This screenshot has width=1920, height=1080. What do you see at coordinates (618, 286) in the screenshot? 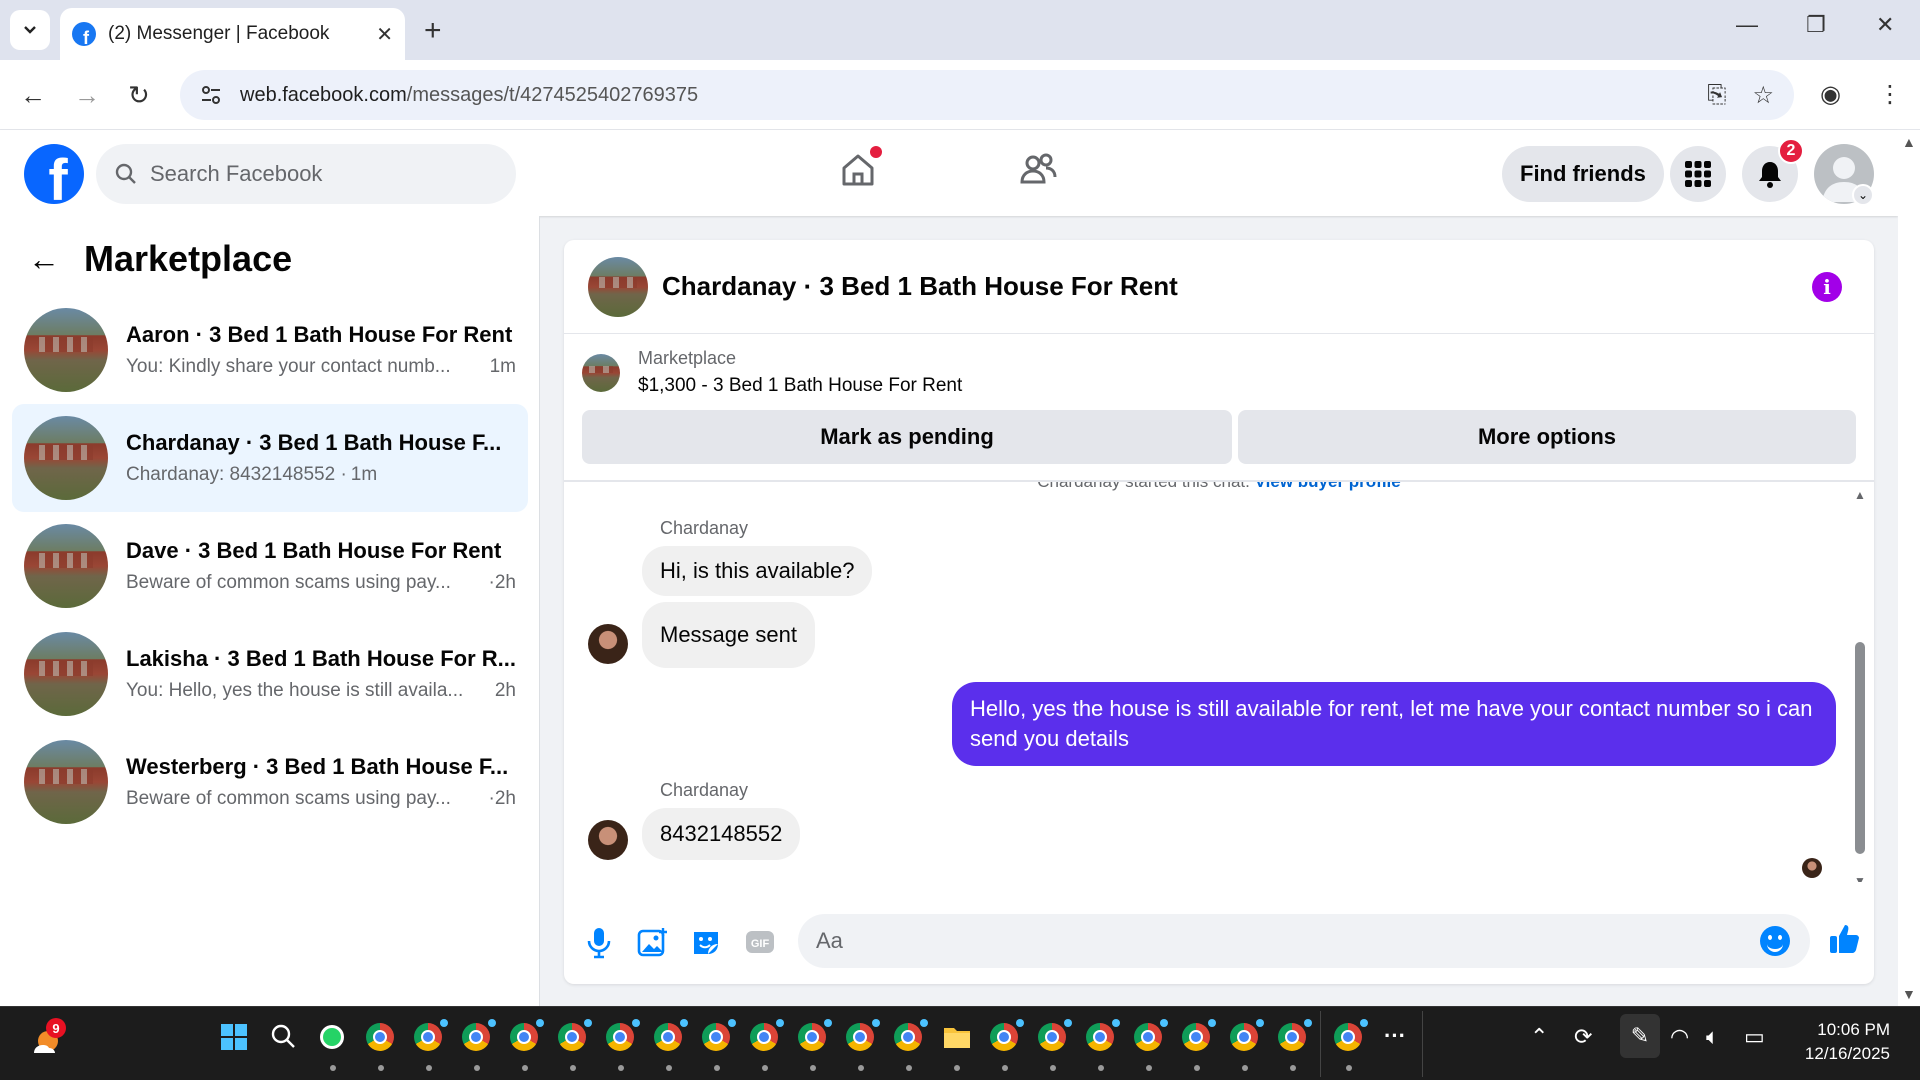
I see `chat-listing-avatar` at bounding box center [618, 286].